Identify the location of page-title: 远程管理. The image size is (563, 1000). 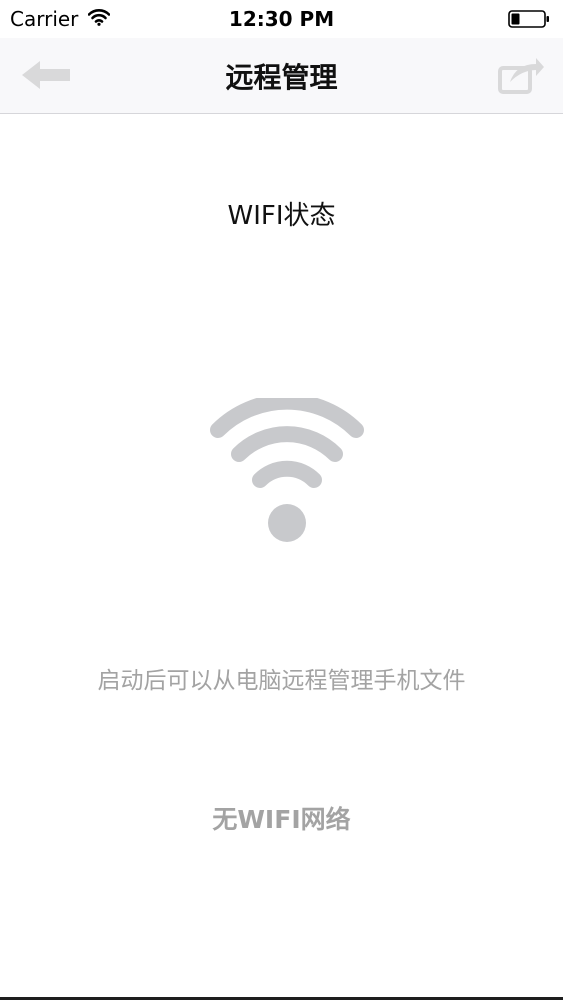
(281, 77).